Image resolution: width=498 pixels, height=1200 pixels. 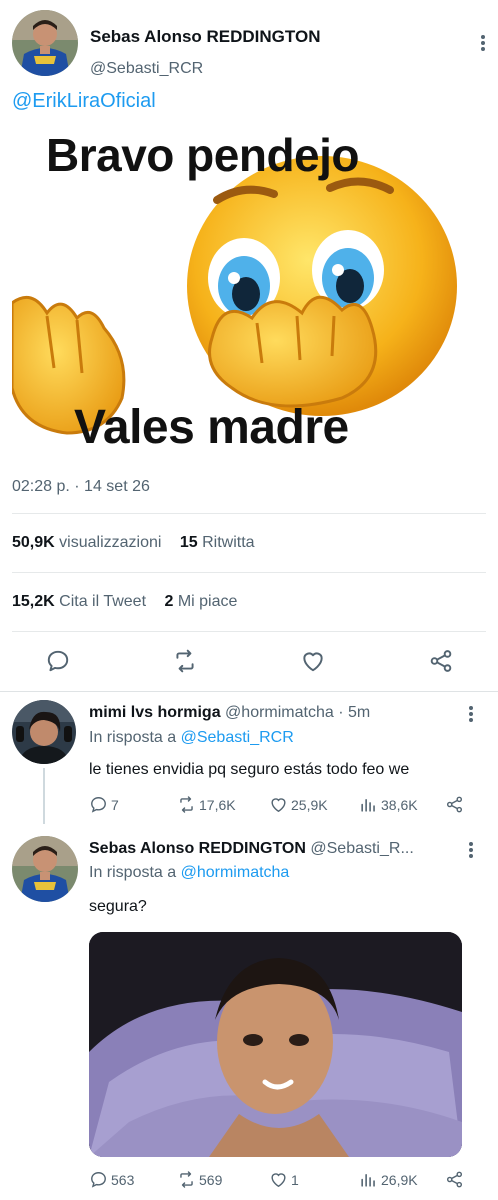 What do you see at coordinates (295, 1179) in the screenshot?
I see `like-count: 1` at bounding box center [295, 1179].